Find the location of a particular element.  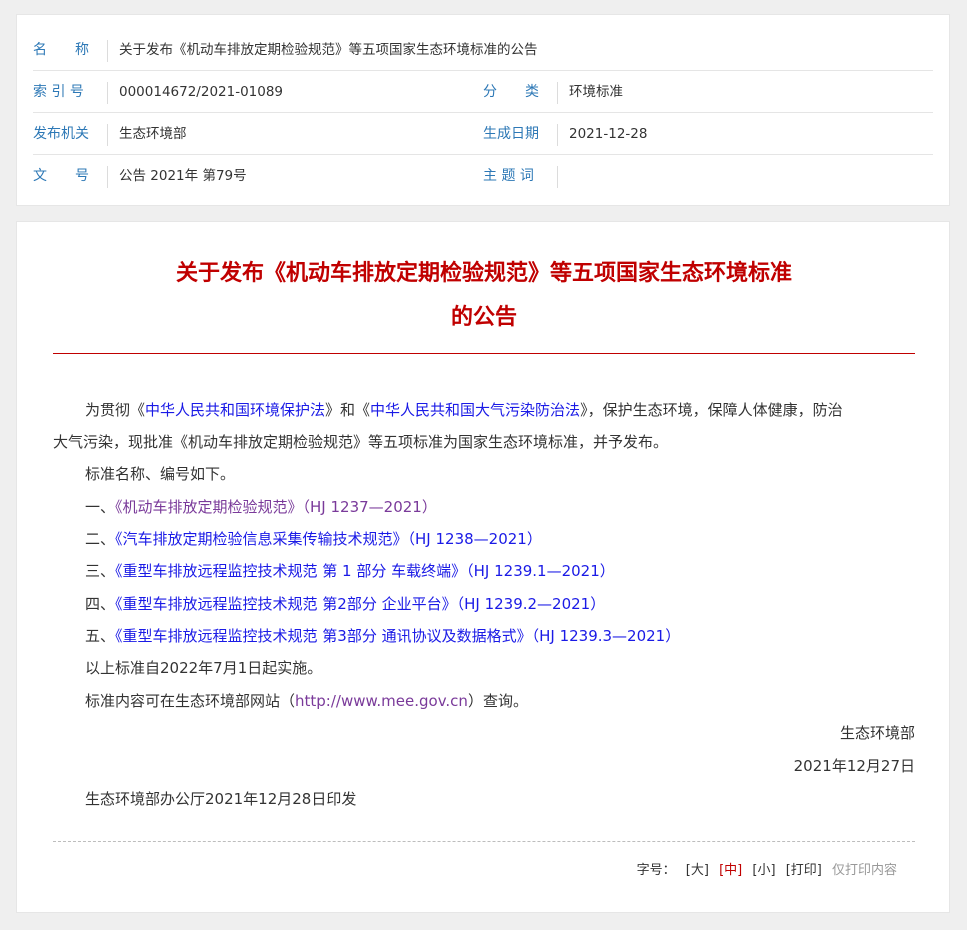

query-text: 标准内容可在生态环境部网站（http://www.mee.gov.cn）查询。 is located at coordinates (306, 701).